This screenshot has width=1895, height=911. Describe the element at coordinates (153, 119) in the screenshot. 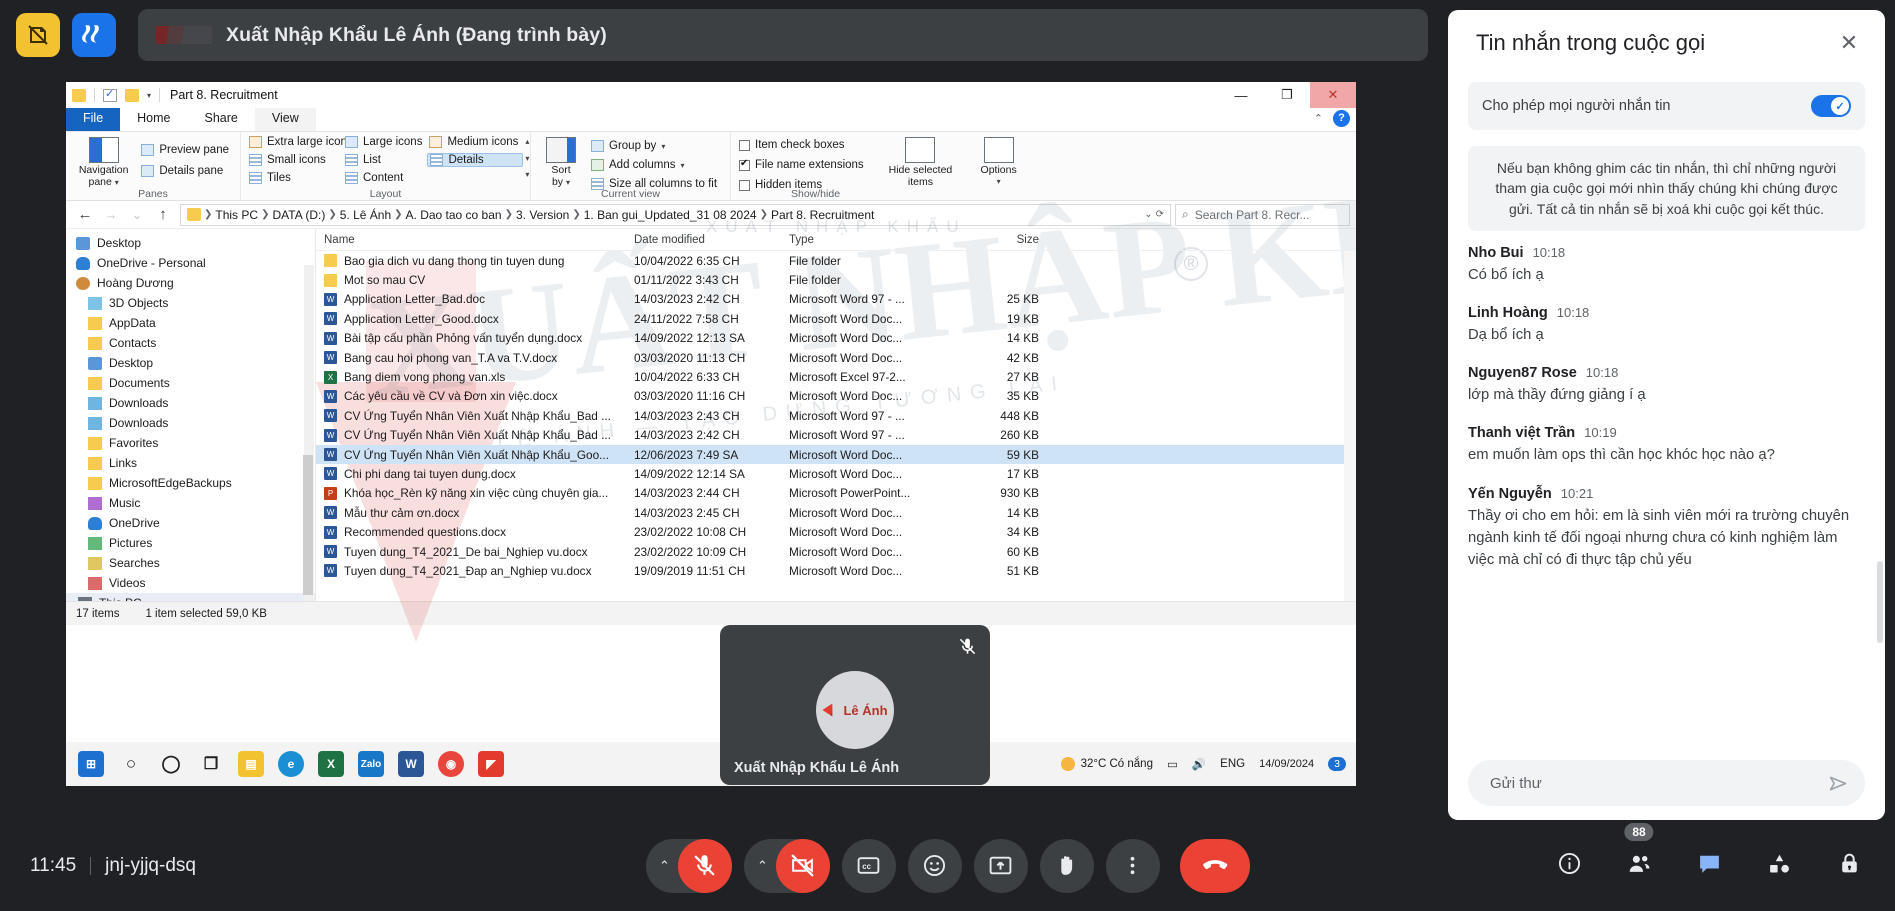

I see `ribbon-tab-home: Home` at that location.